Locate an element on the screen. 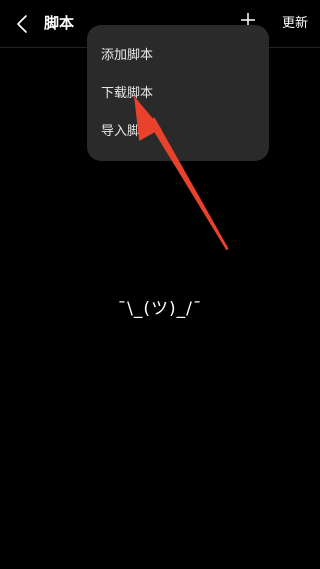 The width and height of the screenshot is (320, 569). back-button is located at coordinates (22, 24).